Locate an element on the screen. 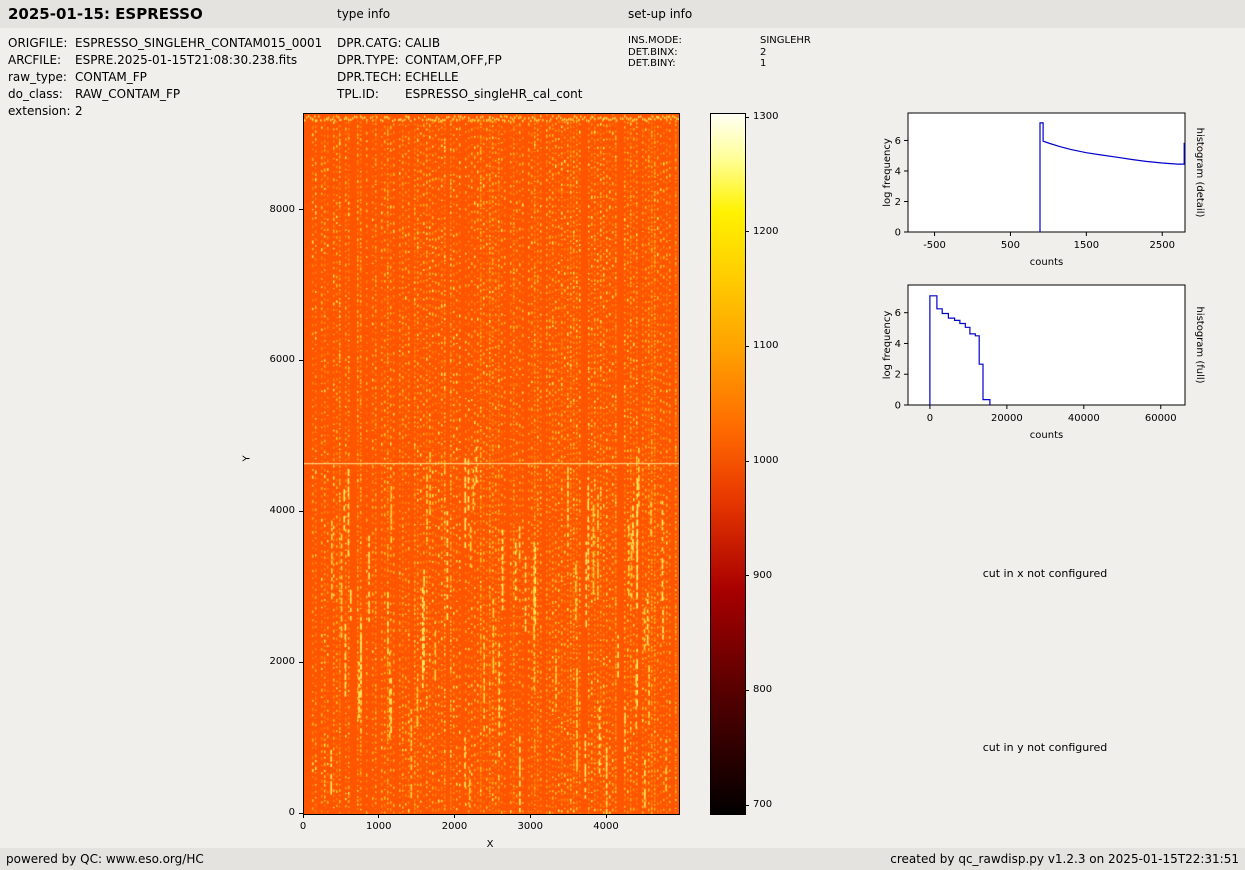  x-tick-label: 2500 is located at coordinates (1162, 245).